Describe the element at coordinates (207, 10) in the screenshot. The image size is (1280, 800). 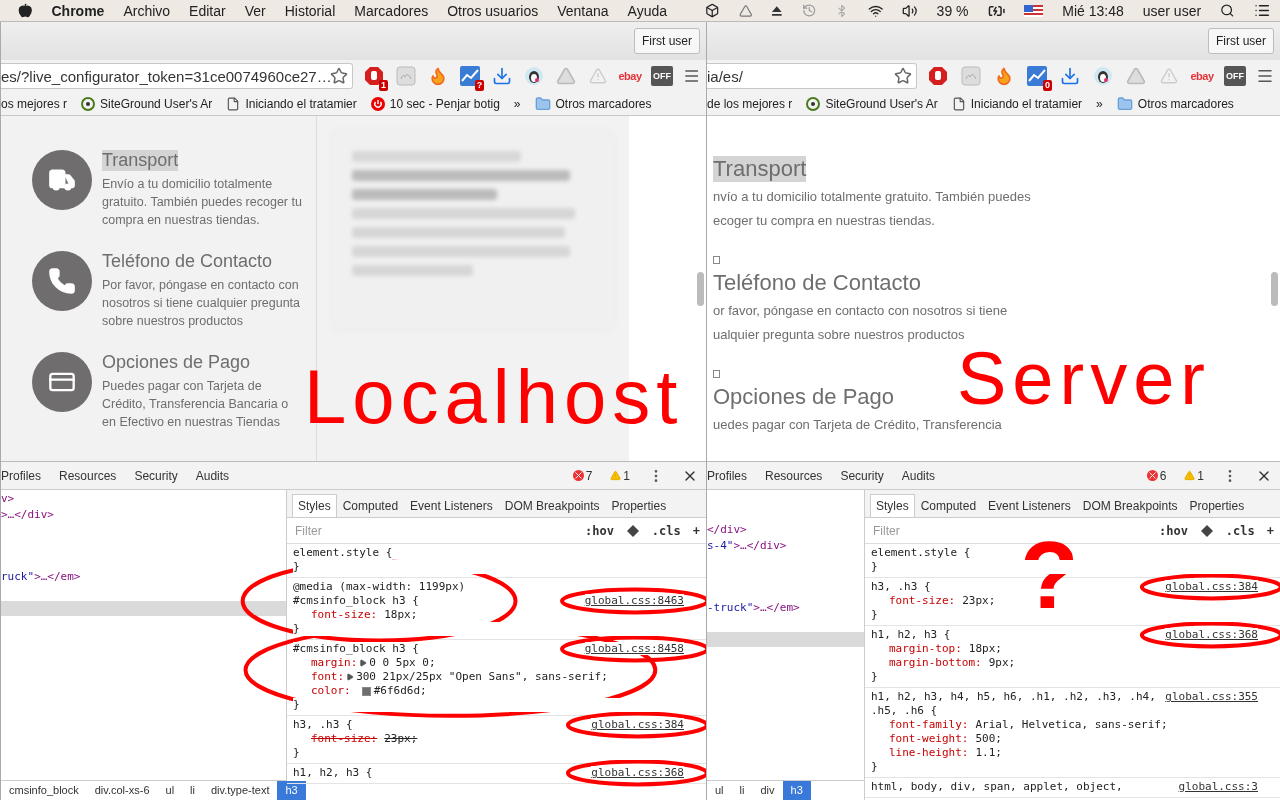
I see `menu-item: Editar` at that location.